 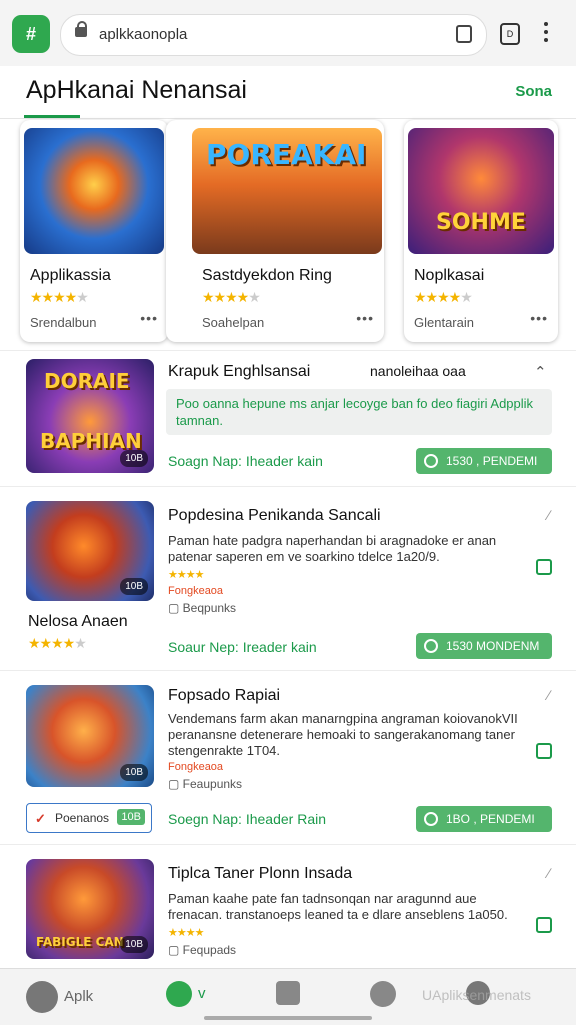 What do you see at coordinates (80, 942) in the screenshot?
I see `thumbnail-title-art: FABIGLE CAN` at bounding box center [80, 942].